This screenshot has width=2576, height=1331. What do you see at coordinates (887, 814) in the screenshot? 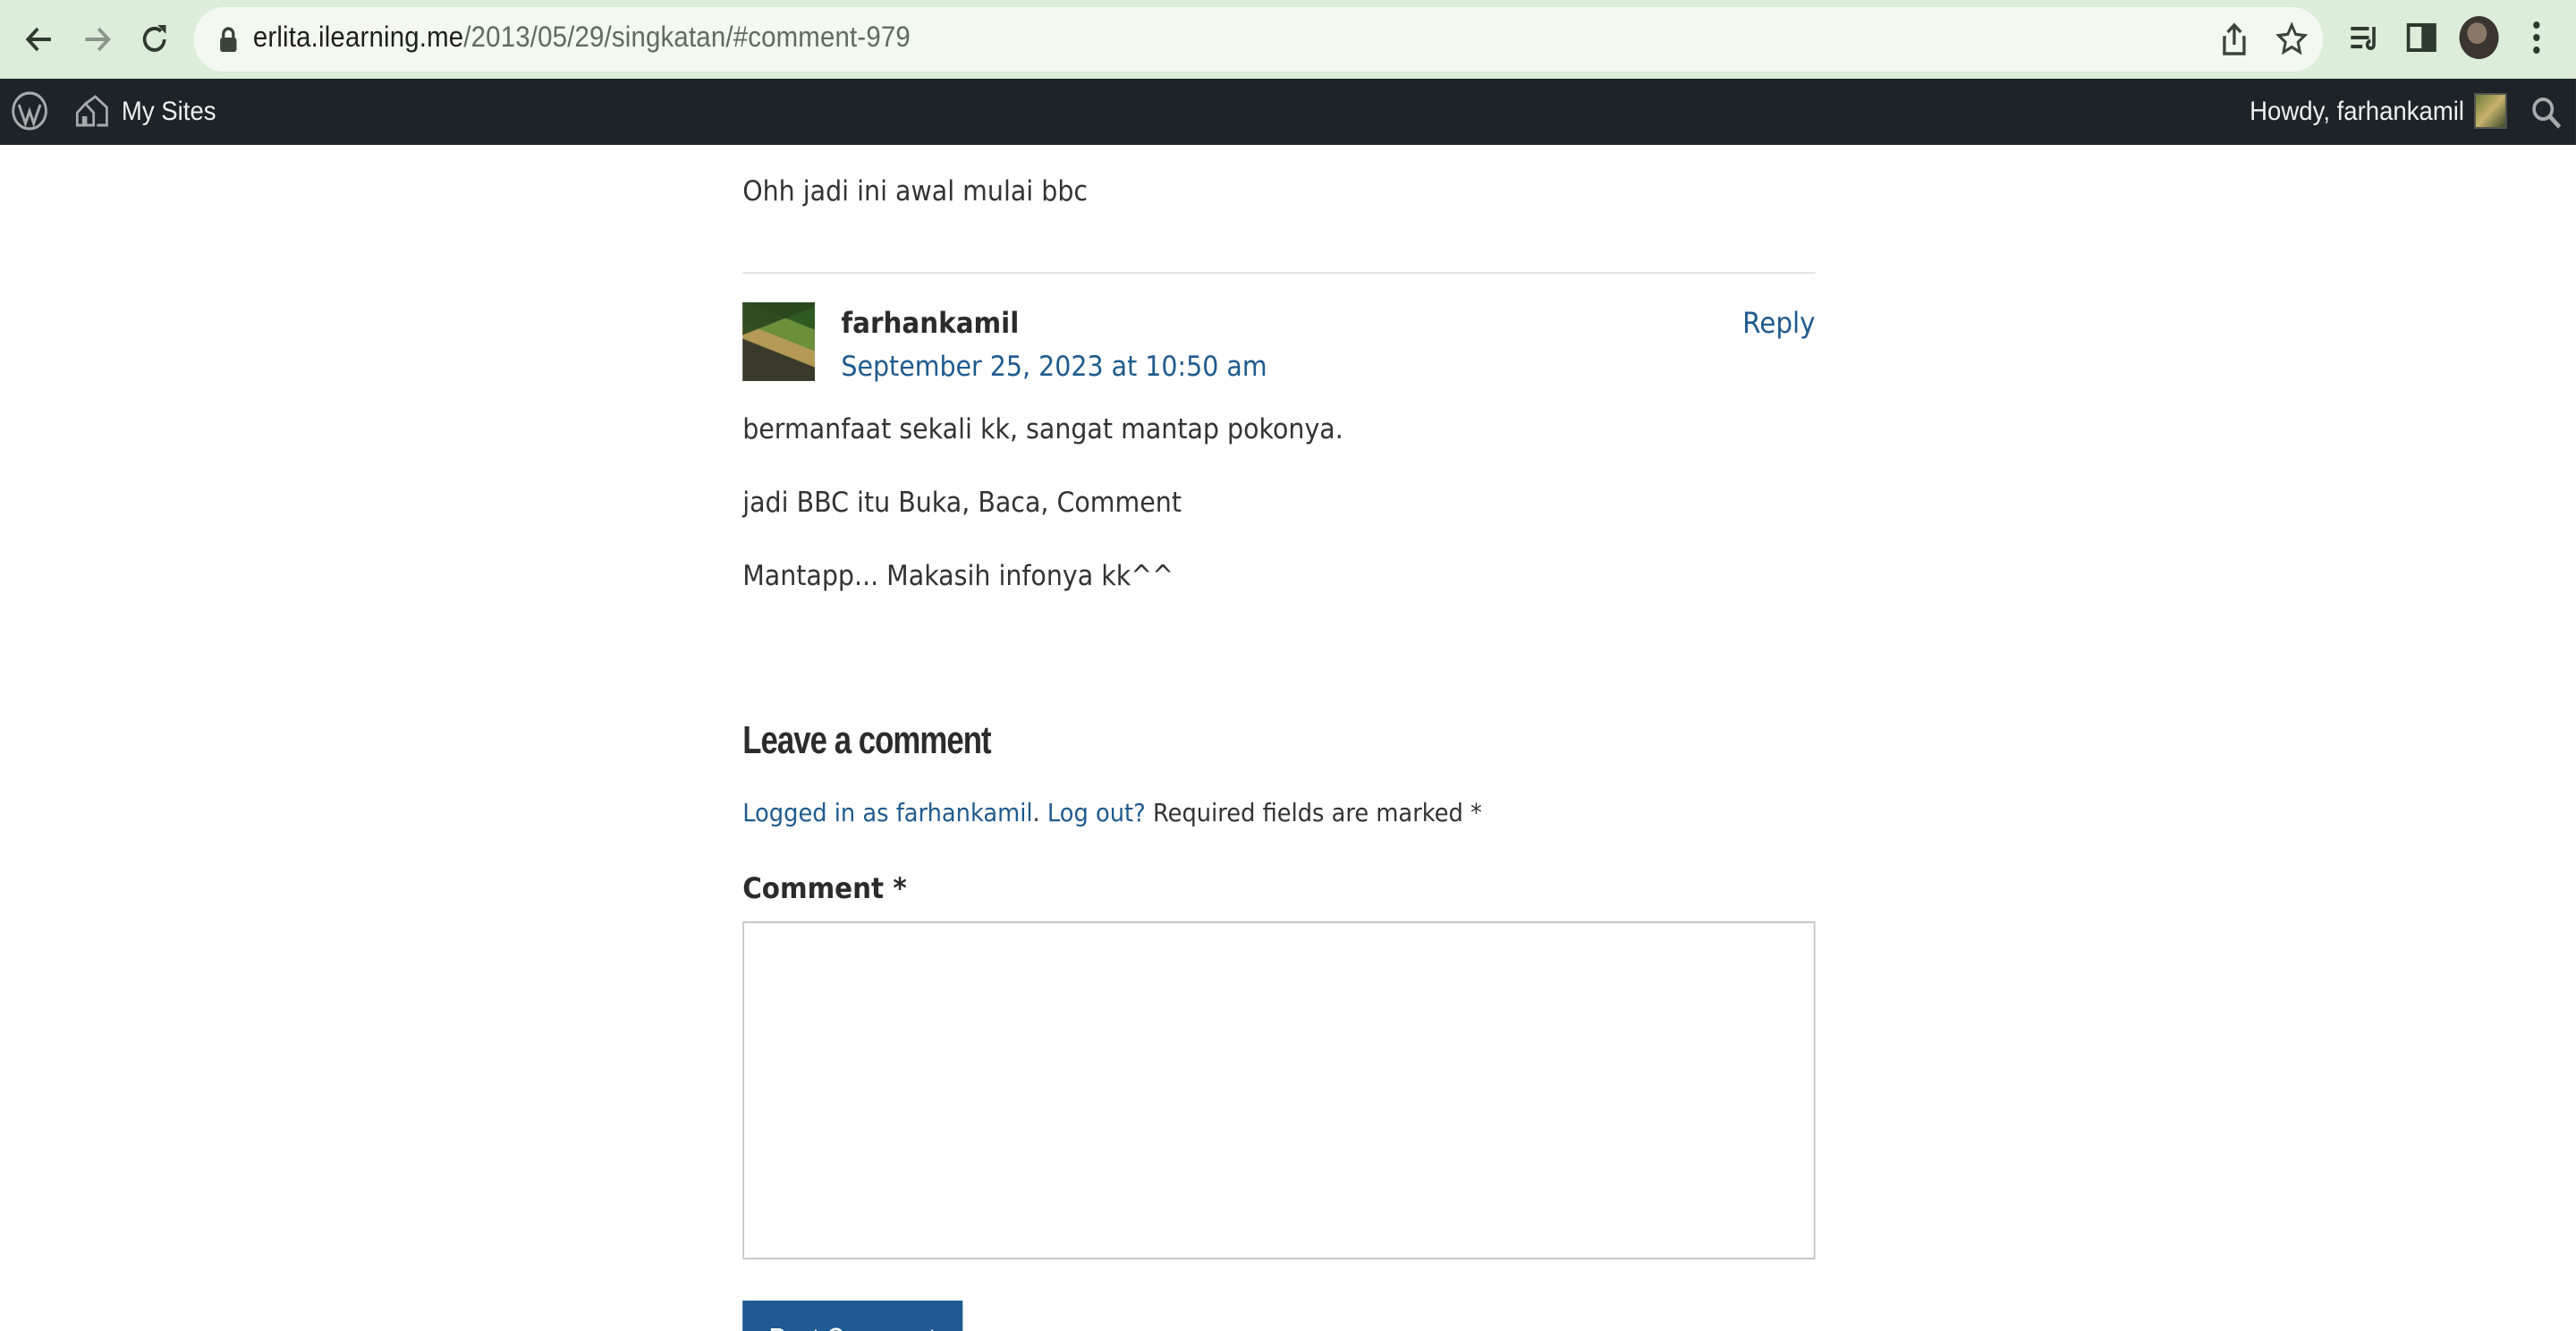
I see `logged-in-as-link: Logged in as farhankamil` at bounding box center [887, 814].